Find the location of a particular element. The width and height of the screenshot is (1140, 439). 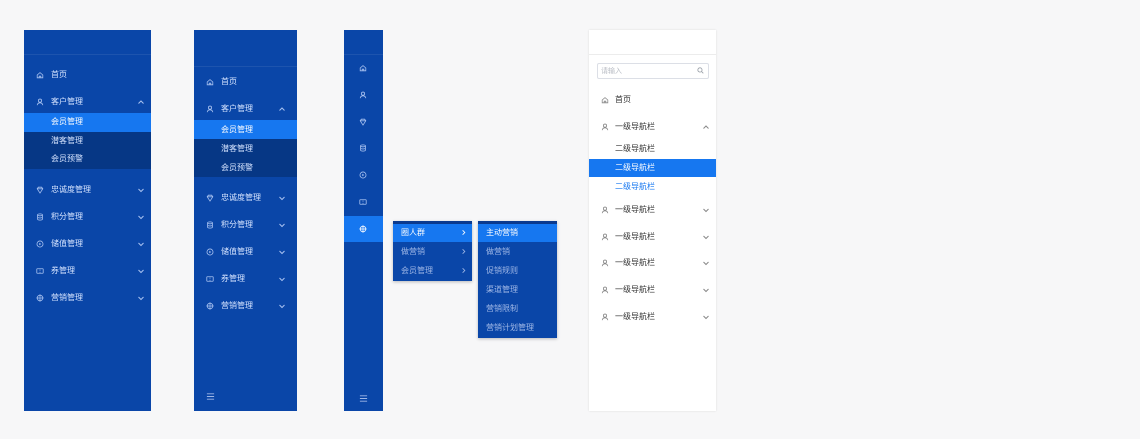

light-menu-label: 一级导航栏 is located at coordinates (635, 209).